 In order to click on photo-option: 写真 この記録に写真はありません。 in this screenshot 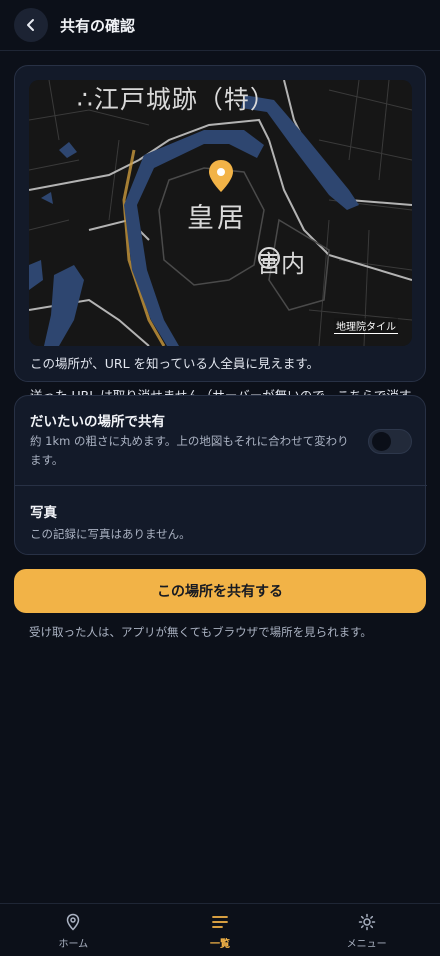, I will do `click(221, 521)`.